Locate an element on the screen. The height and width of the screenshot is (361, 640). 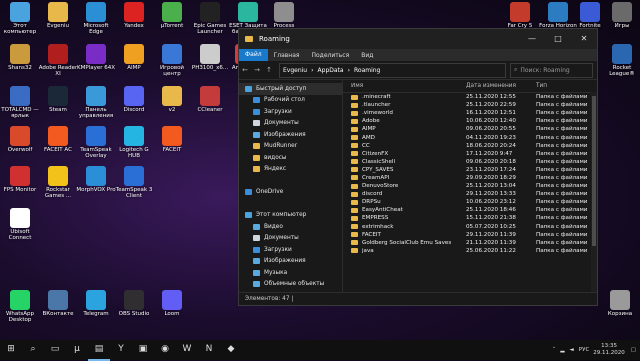
desktop-icon: Yandex is located at coordinates (134, 15).